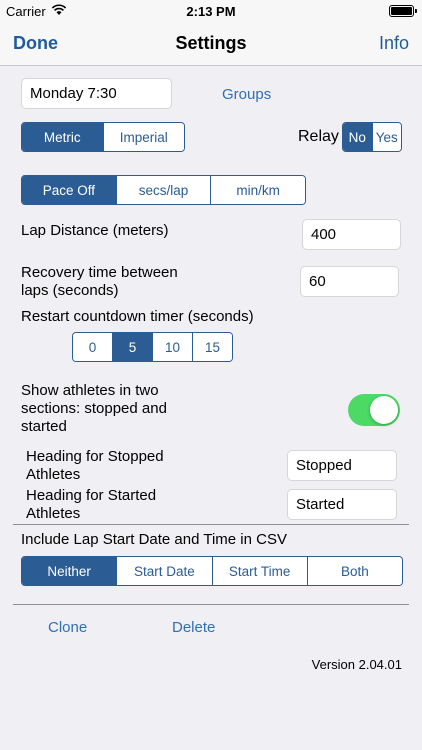 The image size is (422, 750). Describe the element at coordinates (67, 627) in the screenshot. I see `clone-button: Clone` at that location.